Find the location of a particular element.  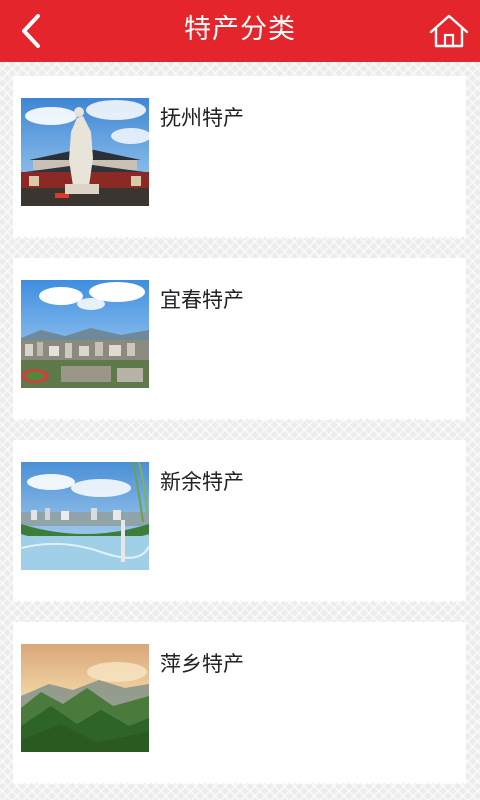

home-icon is located at coordinates (449, 31).